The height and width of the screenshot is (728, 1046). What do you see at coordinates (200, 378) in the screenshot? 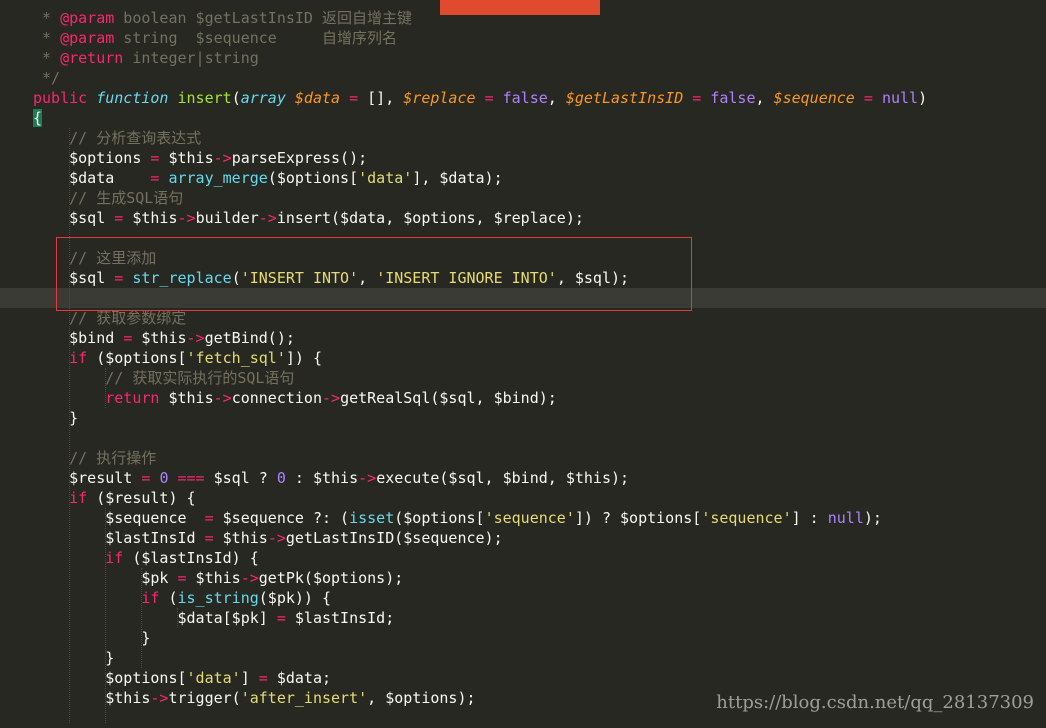
I see `code-token: // 获取实际执行的SQL语句` at bounding box center [200, 378].